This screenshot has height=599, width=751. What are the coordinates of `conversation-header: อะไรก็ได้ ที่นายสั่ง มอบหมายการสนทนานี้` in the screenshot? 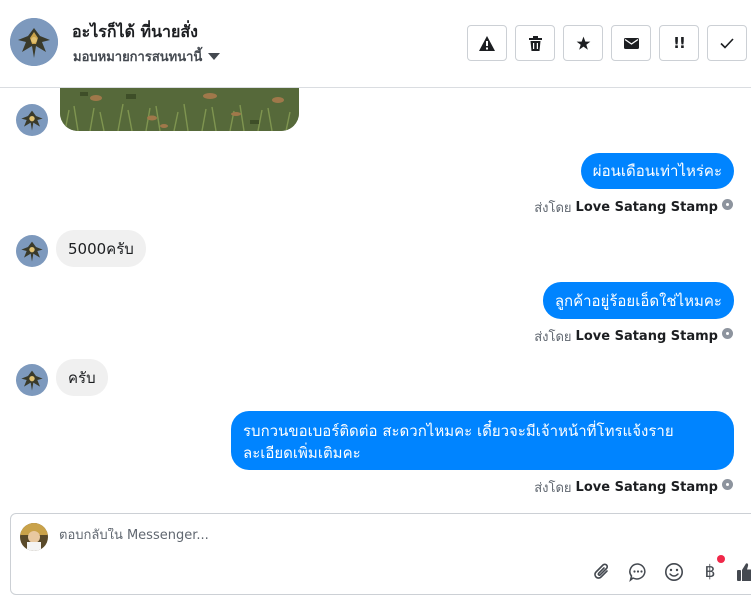 It's located at (375, 44).